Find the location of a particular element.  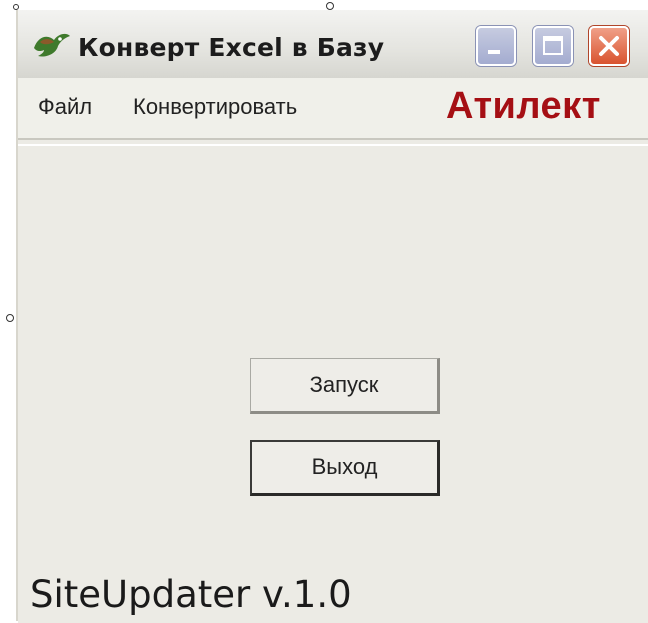

close-button is located at coordinates (609, 46).